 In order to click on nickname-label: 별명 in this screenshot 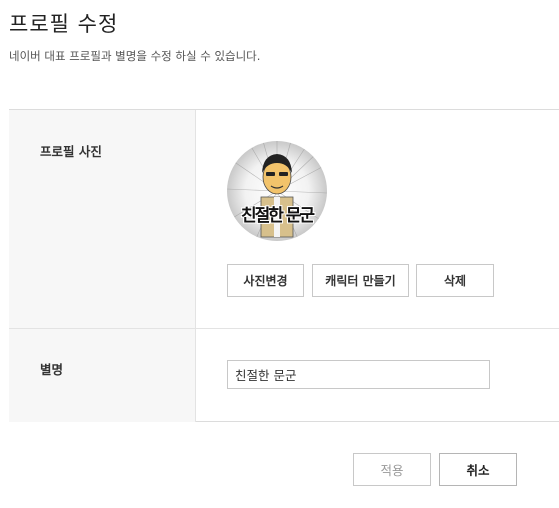, I will do `click(52, 369)`.